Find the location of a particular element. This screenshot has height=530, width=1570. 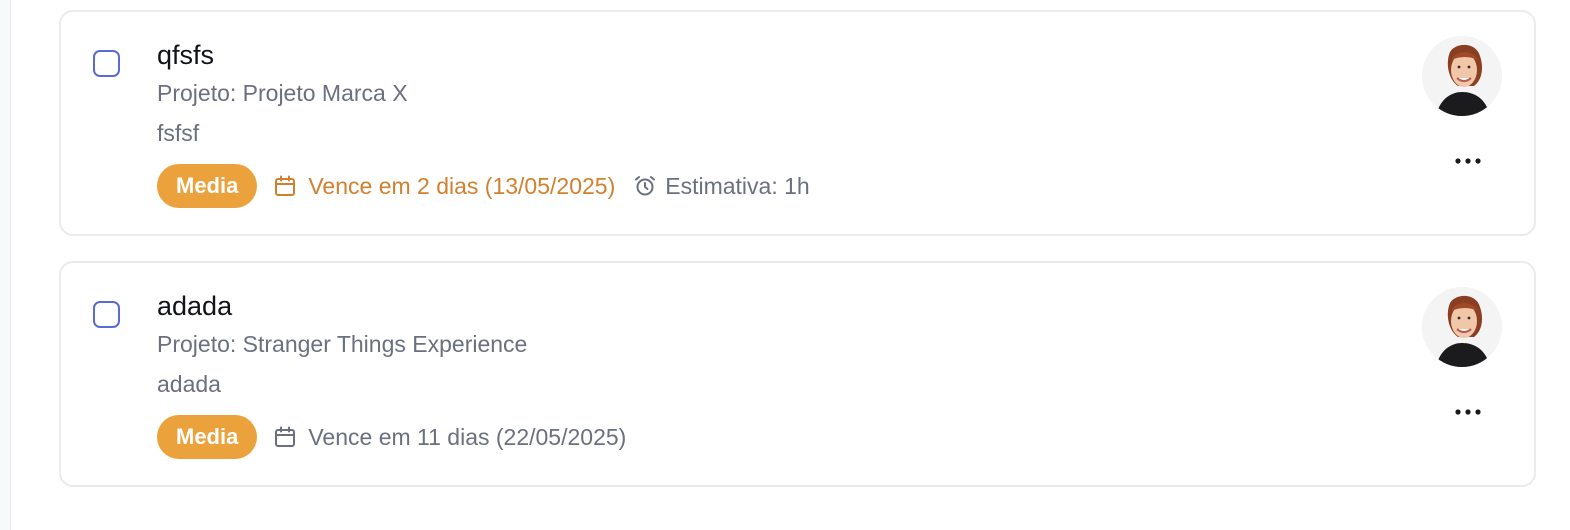

due-date-text: Vence em 2 dias (13/05/2025) is located at coordinates (462, 185).